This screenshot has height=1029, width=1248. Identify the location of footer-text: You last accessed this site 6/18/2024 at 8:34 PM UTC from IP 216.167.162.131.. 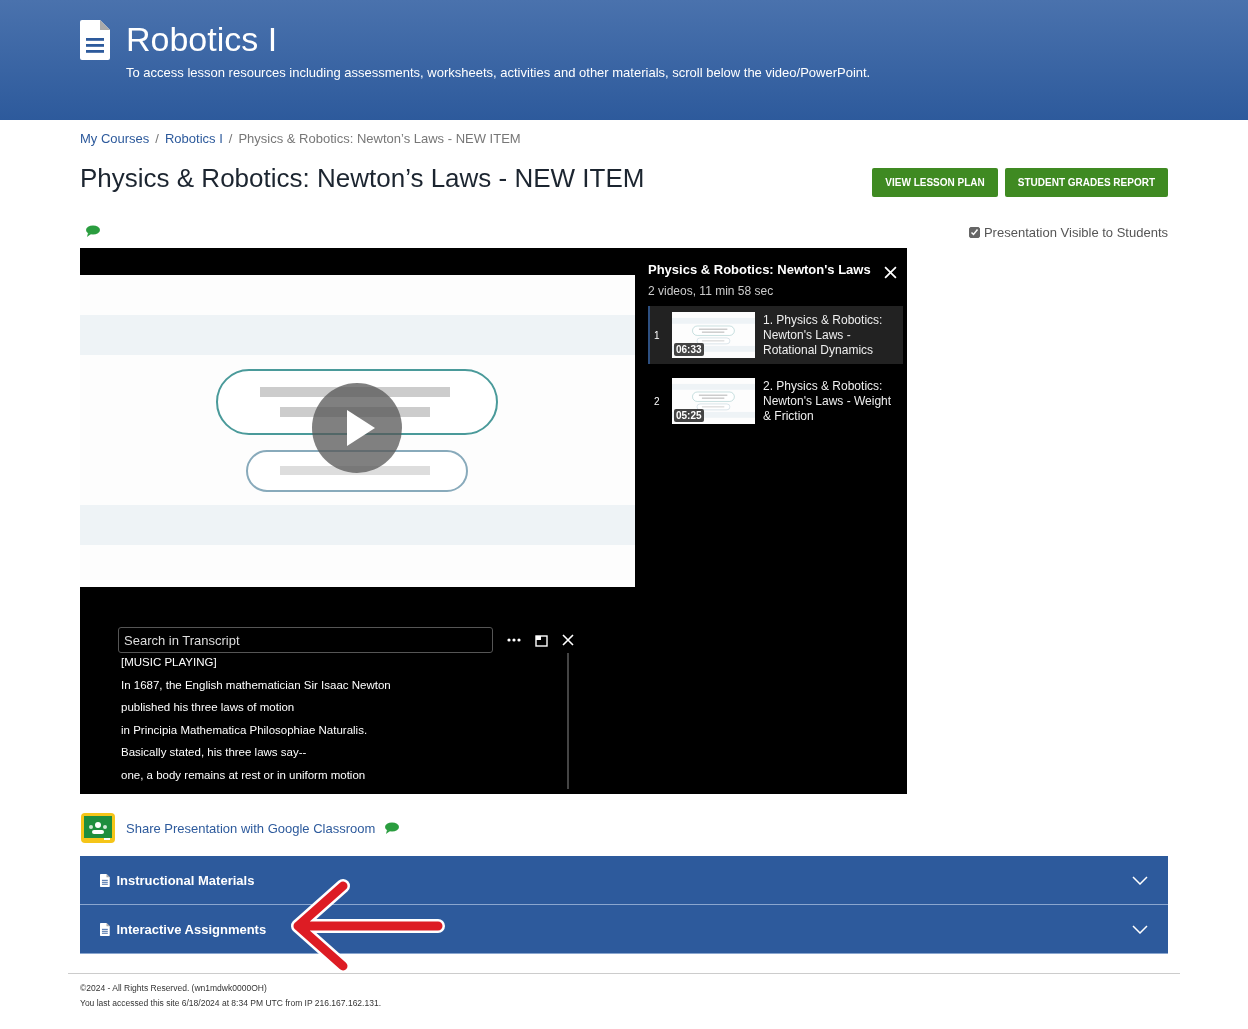
(231, 1003).